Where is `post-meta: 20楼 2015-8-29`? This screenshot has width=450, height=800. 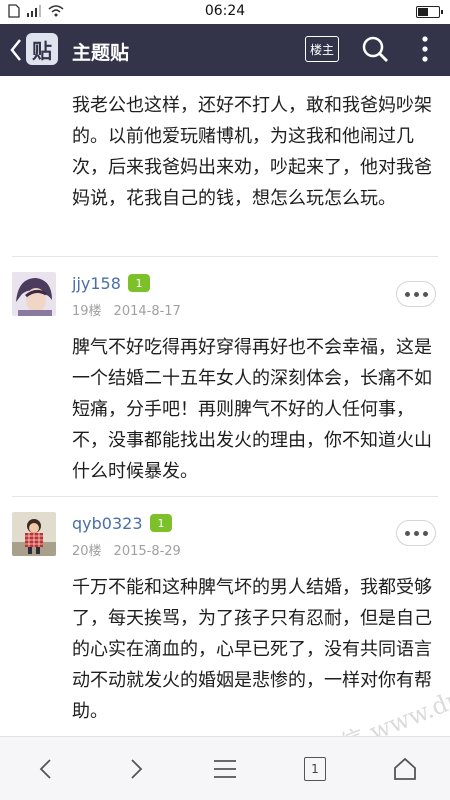
post-meta: 20楼 2015-8-29 is located at coordinates (126, 549).